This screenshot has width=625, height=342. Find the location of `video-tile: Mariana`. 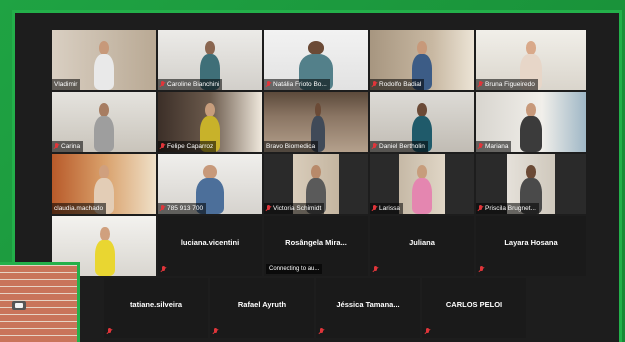

video-tile: Mariana is located at coordinates (531, 122).